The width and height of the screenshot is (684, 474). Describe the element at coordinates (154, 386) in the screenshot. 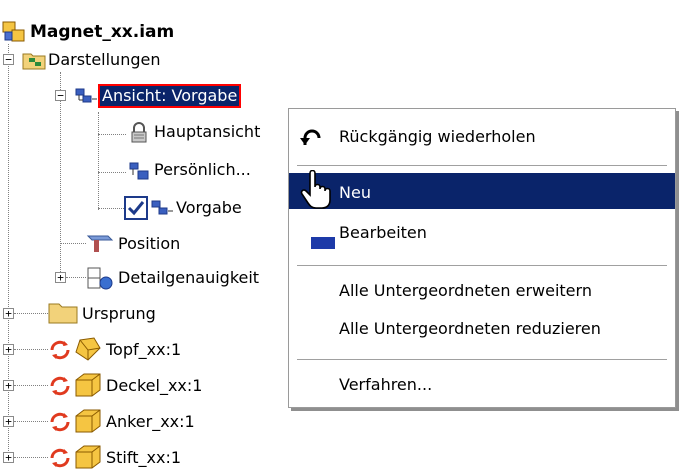

I see `part-label: Deckel_xx:1` at that location.